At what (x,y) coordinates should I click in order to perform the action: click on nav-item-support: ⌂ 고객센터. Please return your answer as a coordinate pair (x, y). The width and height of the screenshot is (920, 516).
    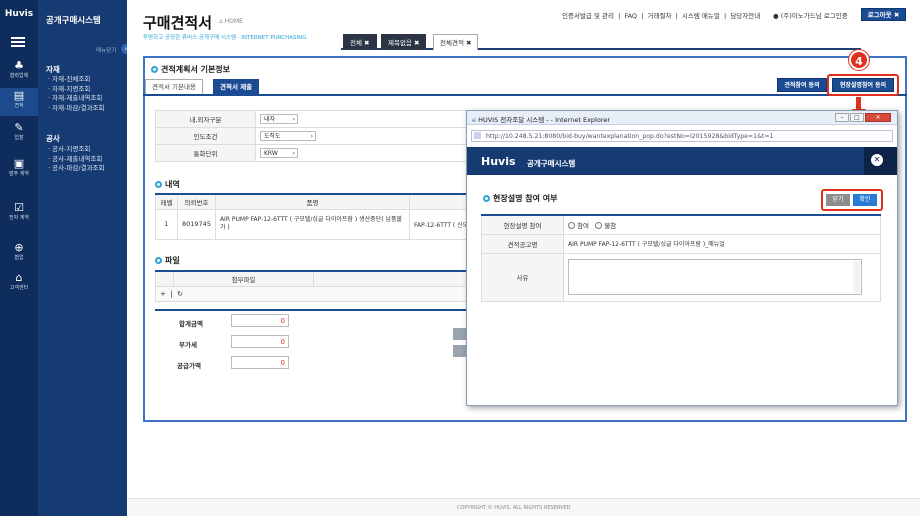
    Looking at the image, I should click on (19, 281).